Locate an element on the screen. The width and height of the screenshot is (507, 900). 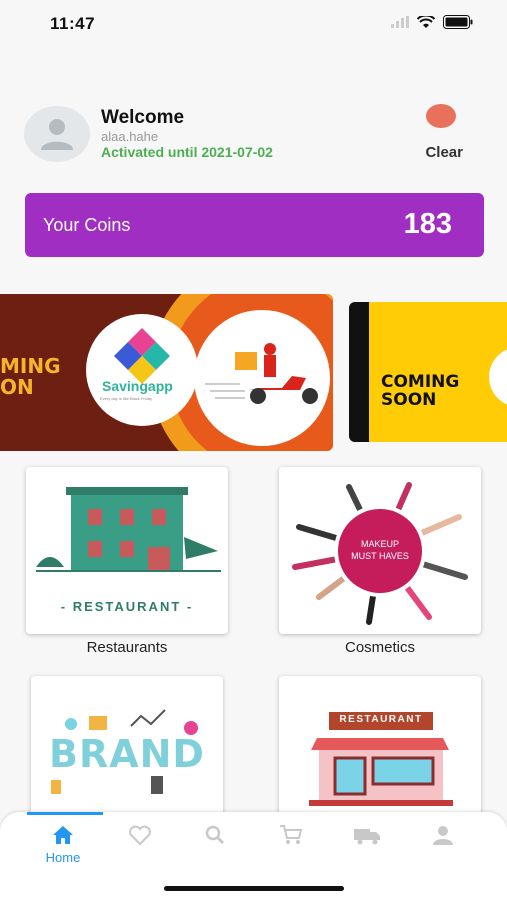
battery-icon is located at coordinates (458, 22).